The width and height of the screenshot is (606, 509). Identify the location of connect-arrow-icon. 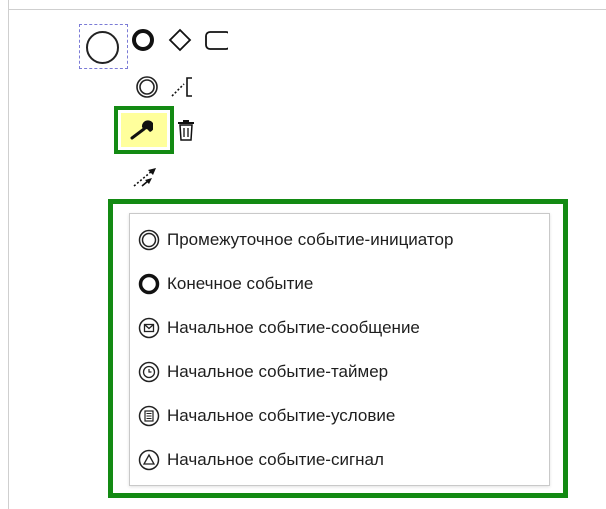
(144, 177).